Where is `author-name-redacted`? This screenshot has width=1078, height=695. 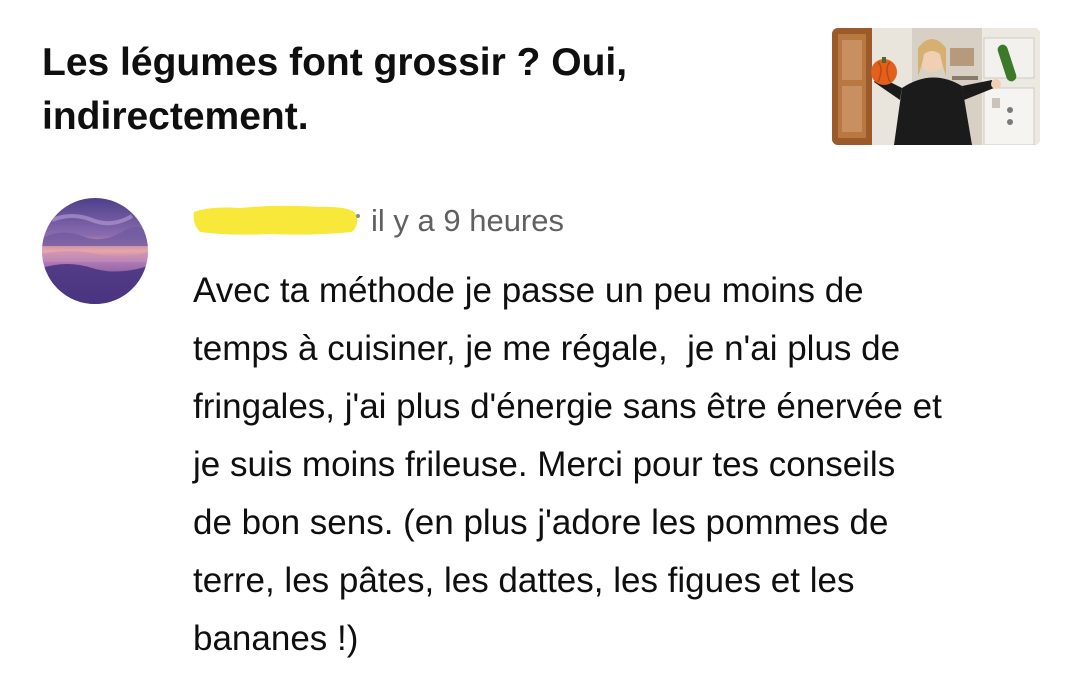
author-name-redacted is located at coordinates (275, 220).